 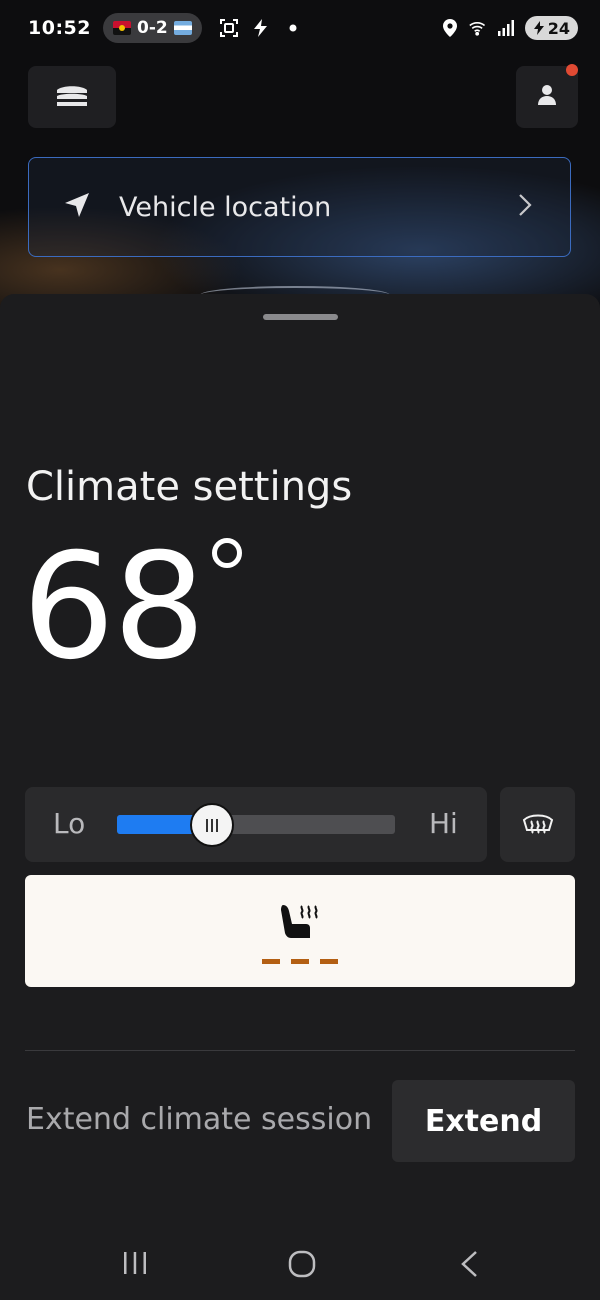 I want to click on system-nav-bar, so click(x=300, y=1265).